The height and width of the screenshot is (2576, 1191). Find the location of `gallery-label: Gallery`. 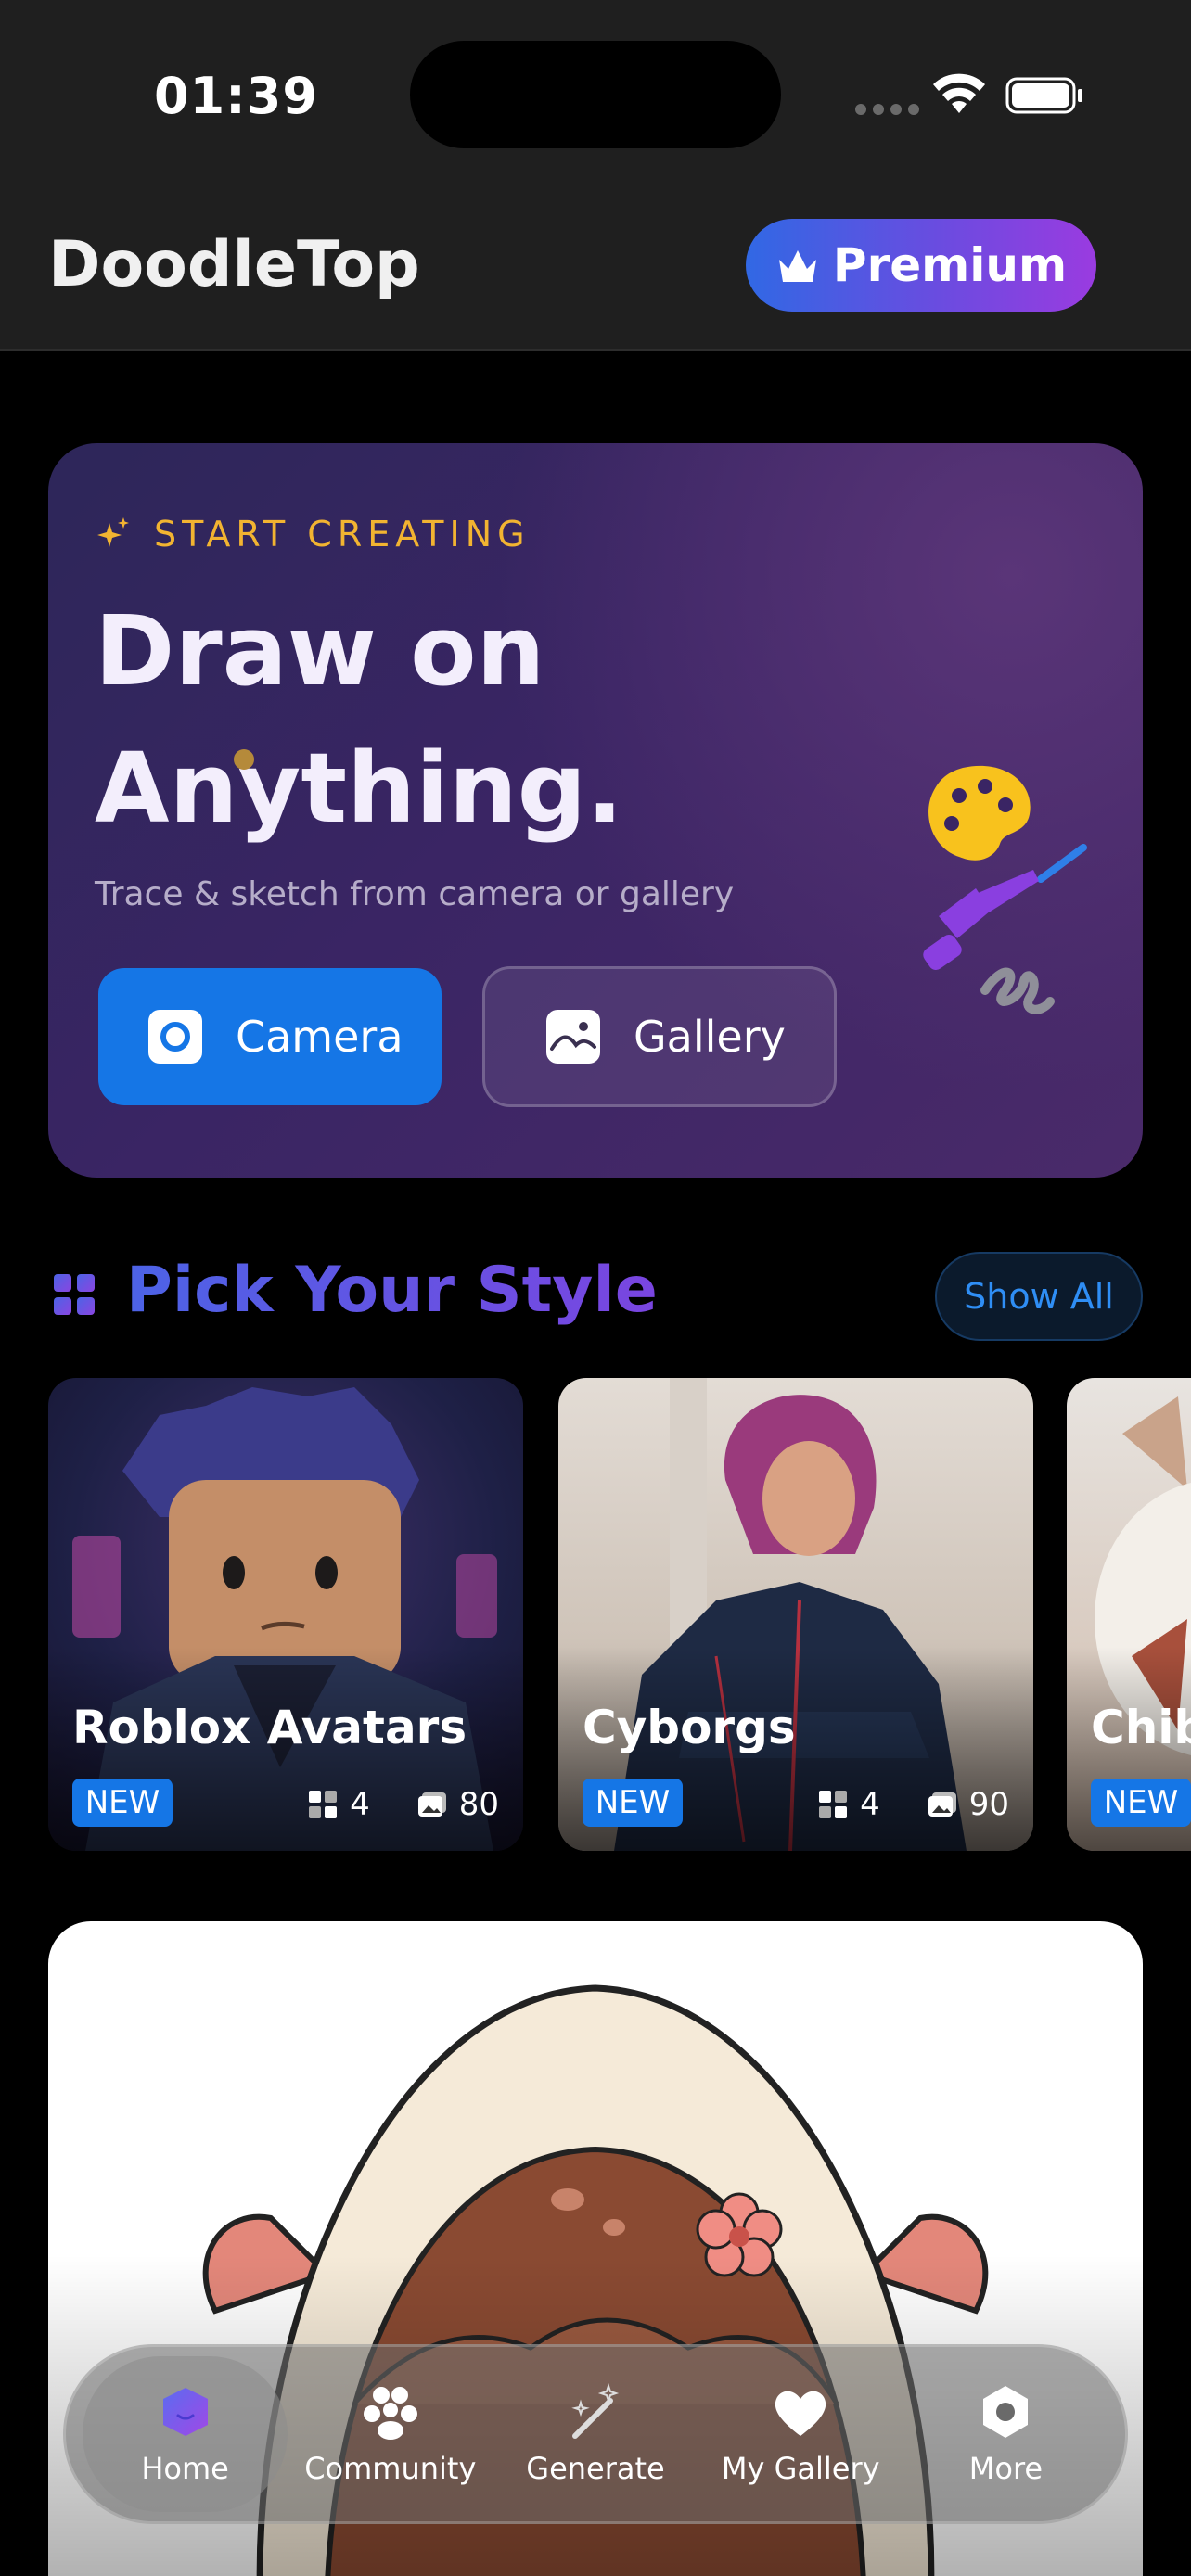

gallery-label: Gallery is located at coordinates (710, 1037).